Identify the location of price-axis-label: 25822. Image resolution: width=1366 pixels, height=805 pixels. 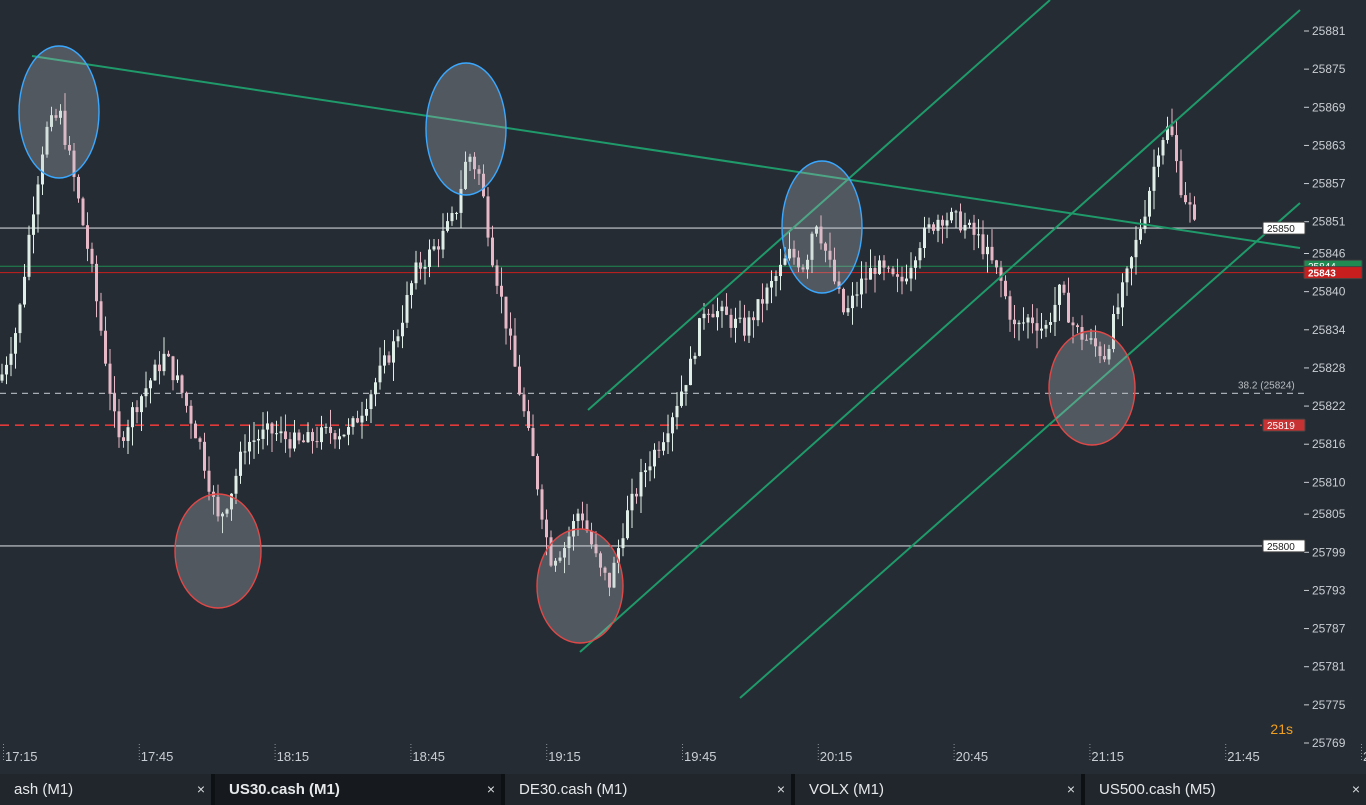
(1329, 406).